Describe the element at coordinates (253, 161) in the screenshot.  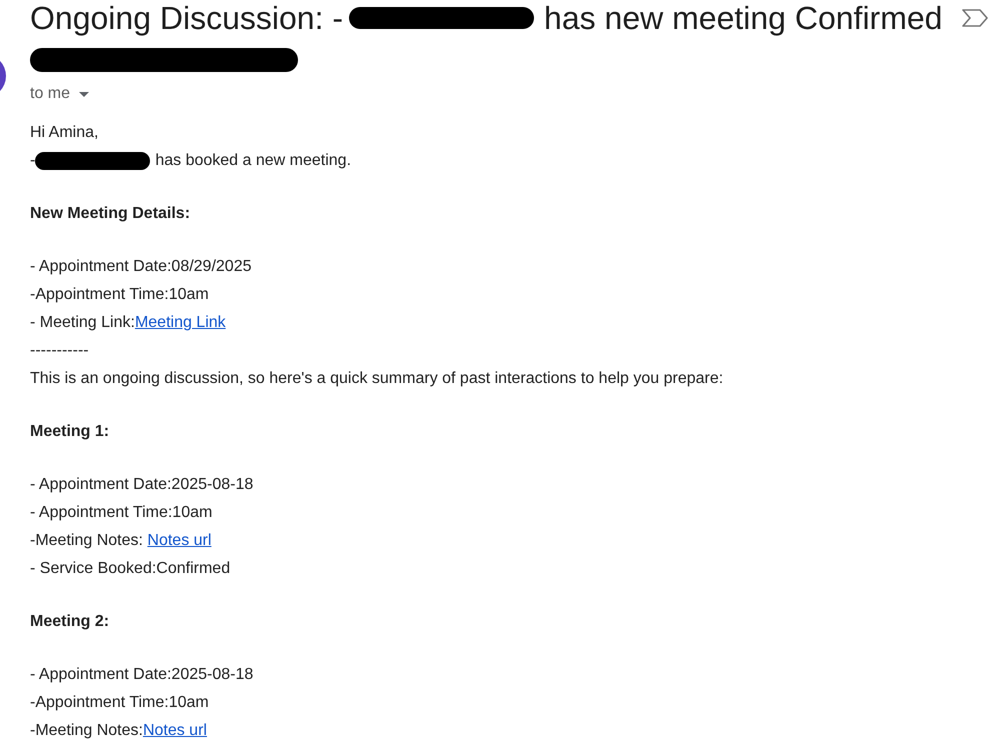
I see `body-text: has booked a new meeting.` at that location.